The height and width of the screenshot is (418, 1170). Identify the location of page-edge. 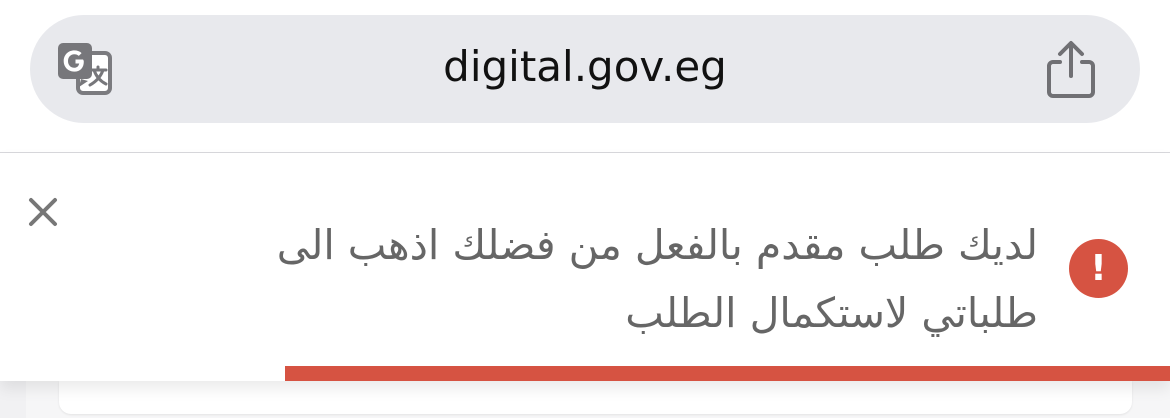
(13, 399).